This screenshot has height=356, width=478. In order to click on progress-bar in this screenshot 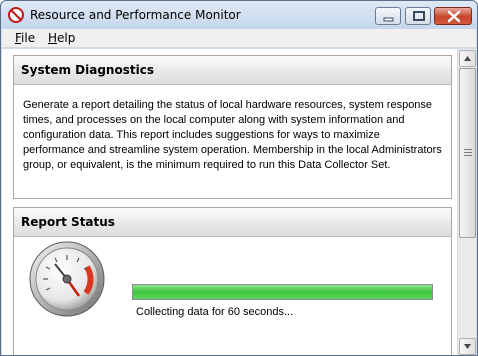, I will do `click(282, 292)`.